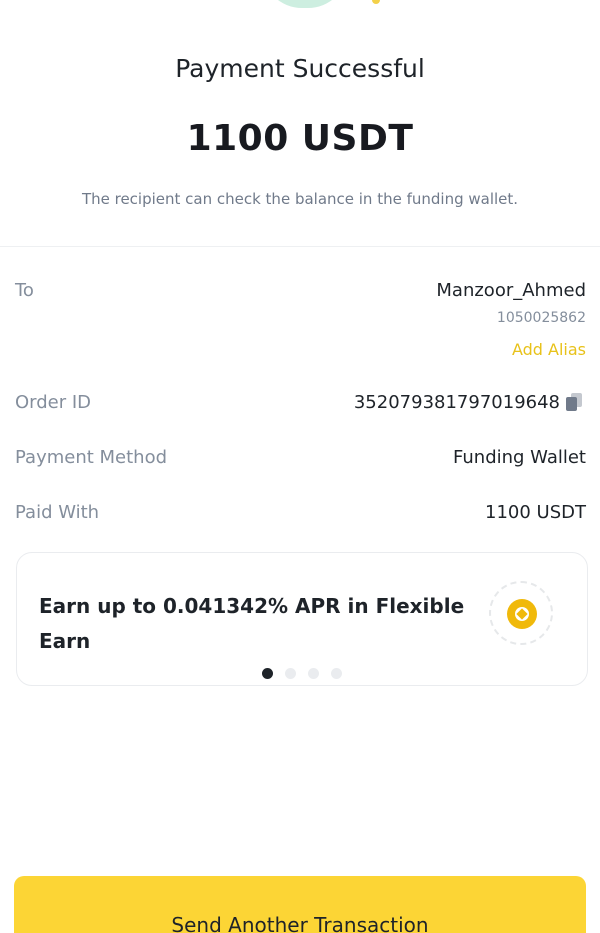 Image resolution: width=600 pixels, height=933 pixels. Describe the element at coordinates (300, 674) in the screenshot. I see `carousel-indicator` at that location.